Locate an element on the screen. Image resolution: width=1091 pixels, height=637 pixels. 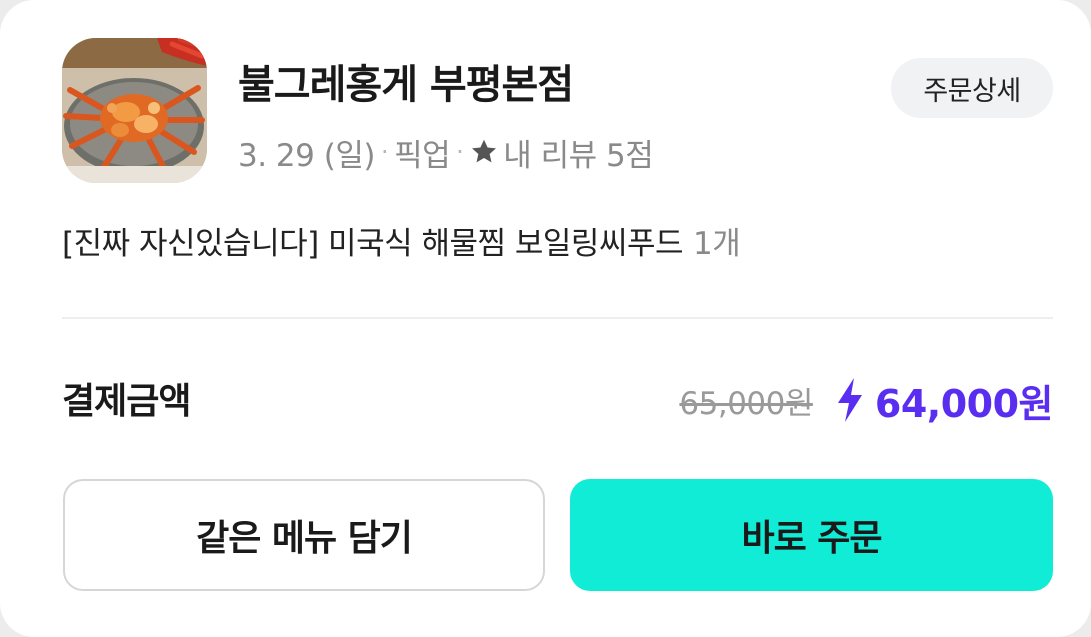
store-thumbnail-image is located at coordinates (134, 110).